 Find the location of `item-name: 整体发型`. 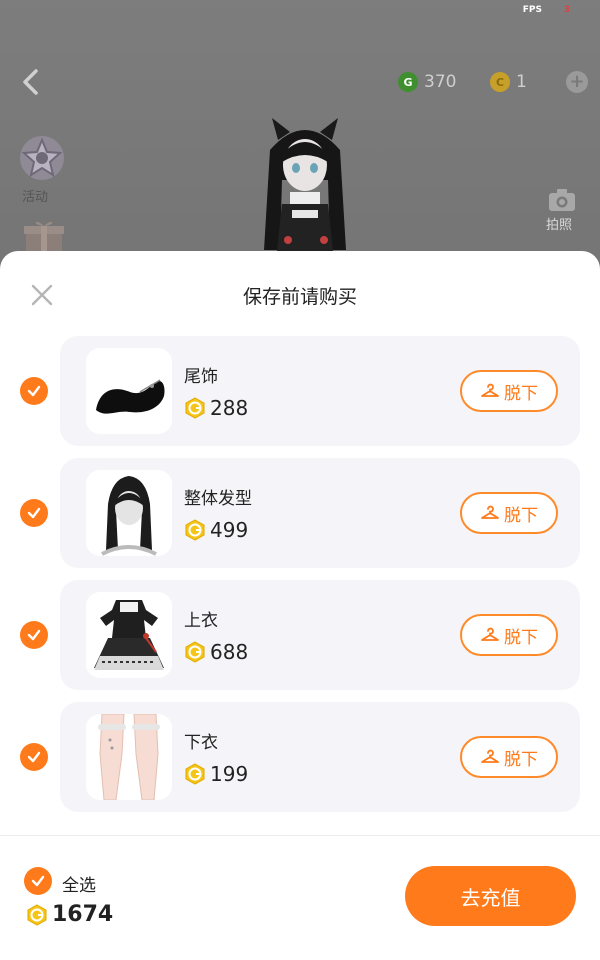

item-name: 整体发型 is located at coordinates (218, 499).